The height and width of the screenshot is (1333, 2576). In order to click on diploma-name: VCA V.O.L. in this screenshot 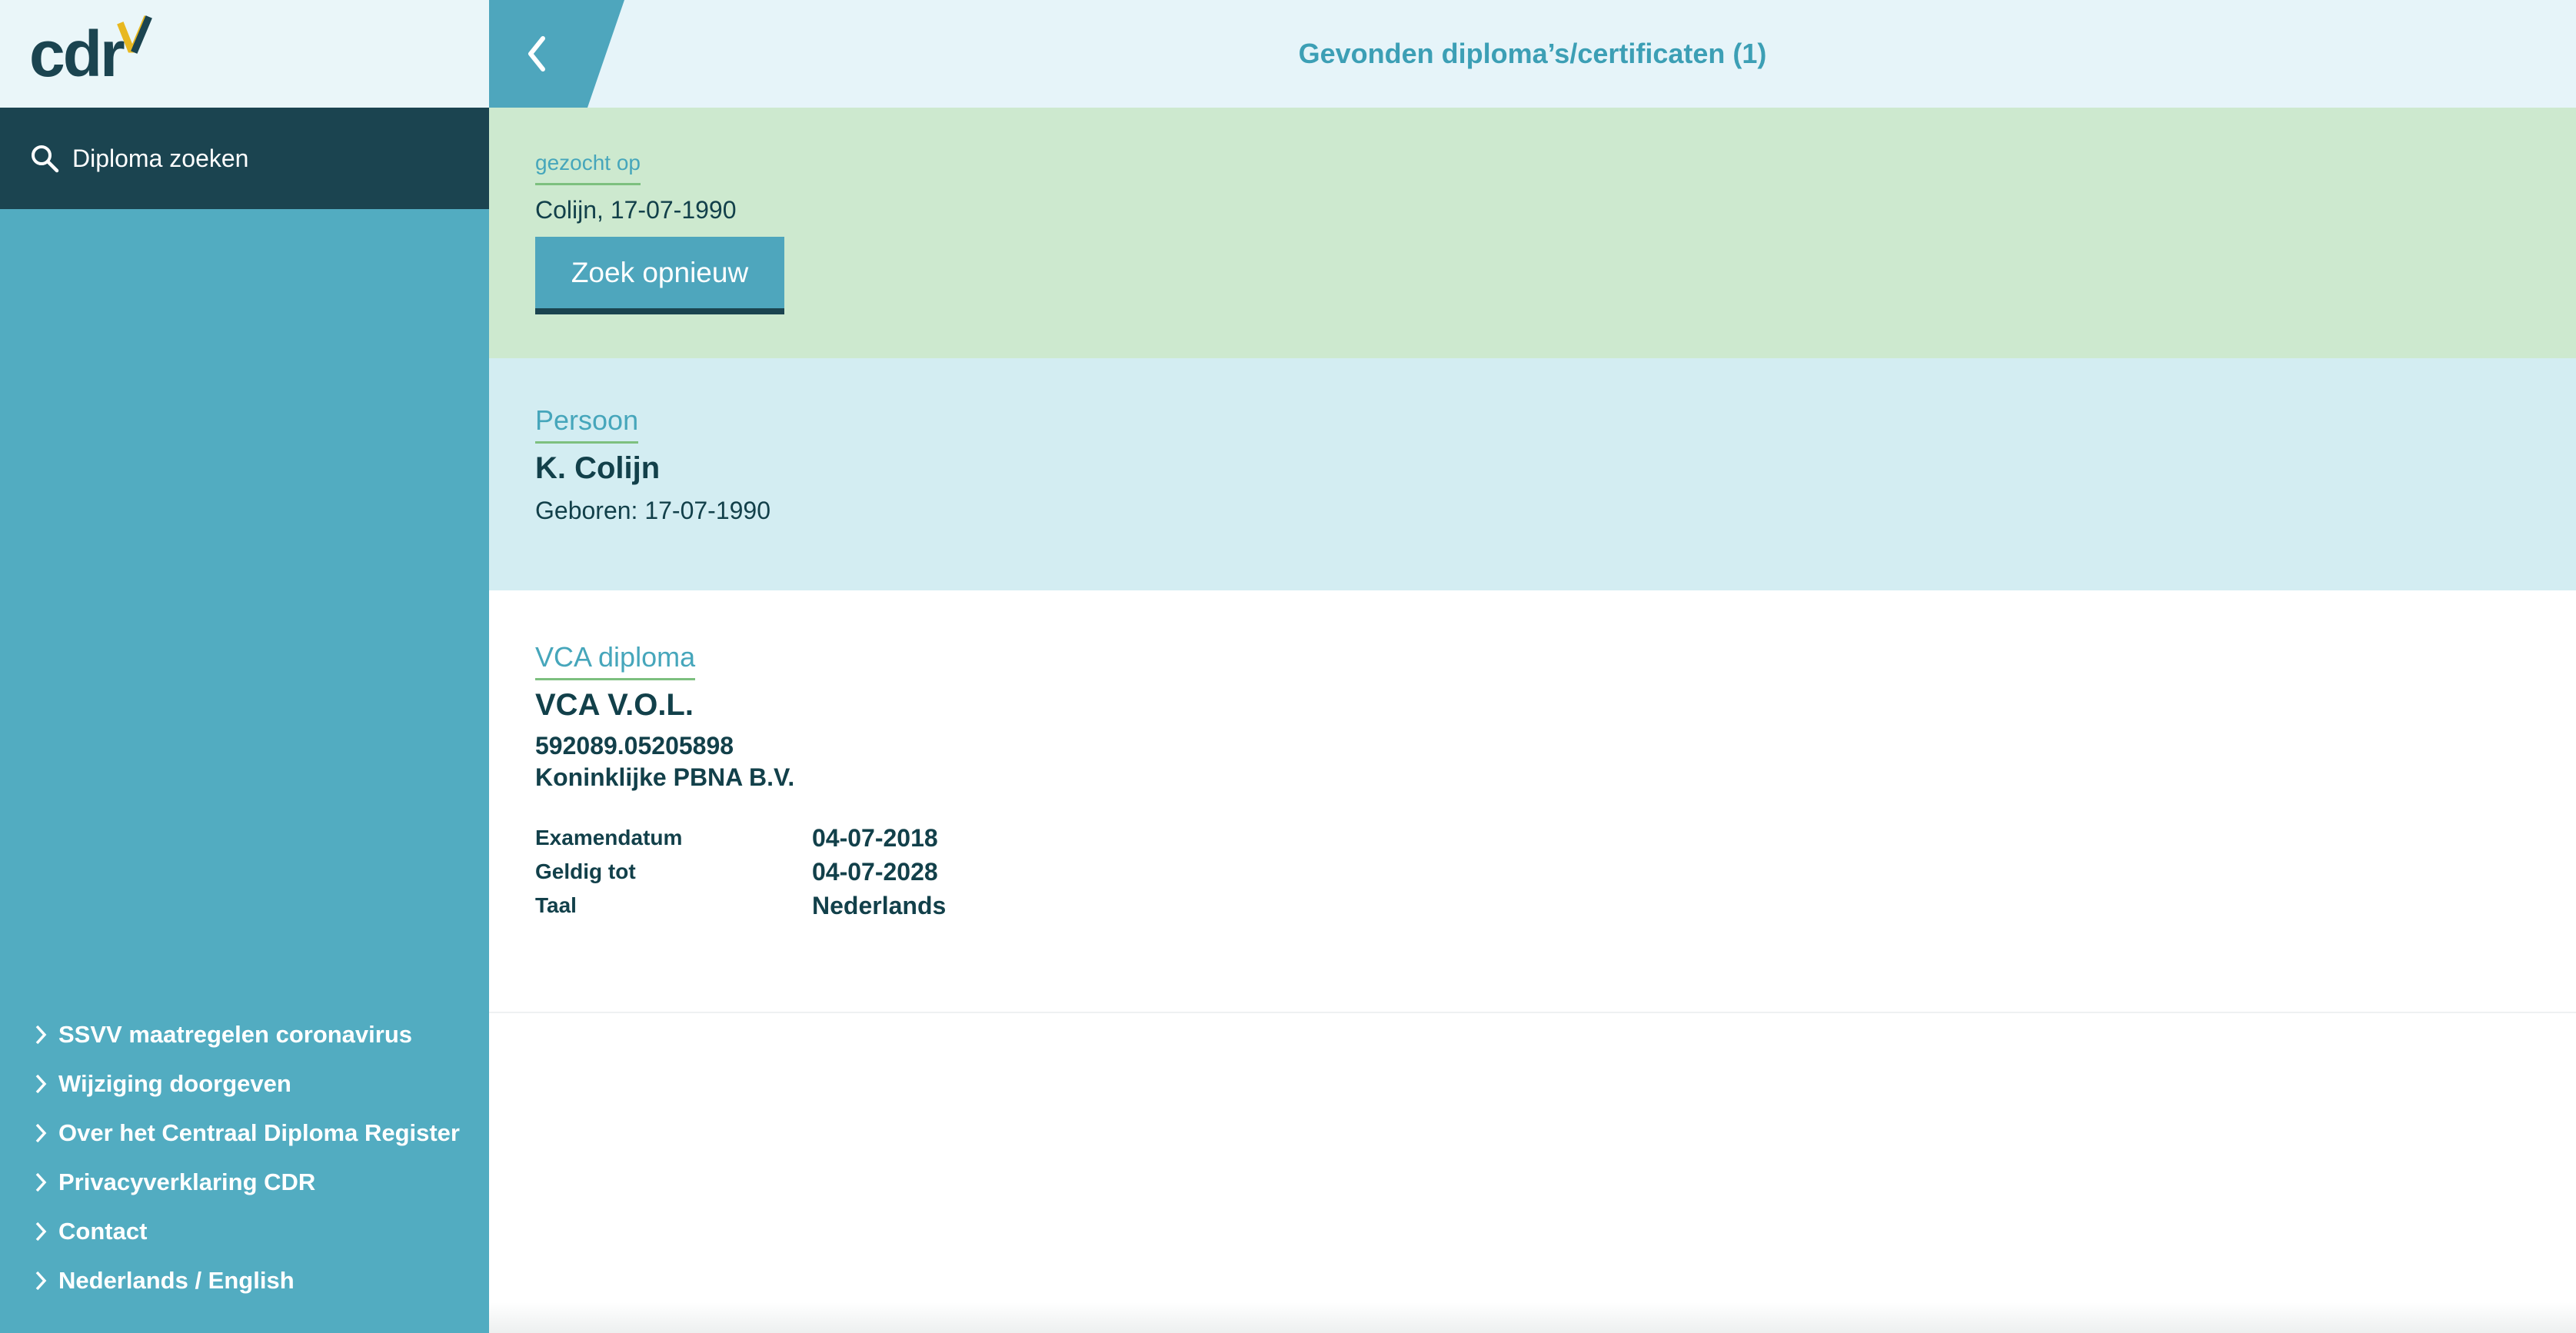, I will do `click(614, 705)`.